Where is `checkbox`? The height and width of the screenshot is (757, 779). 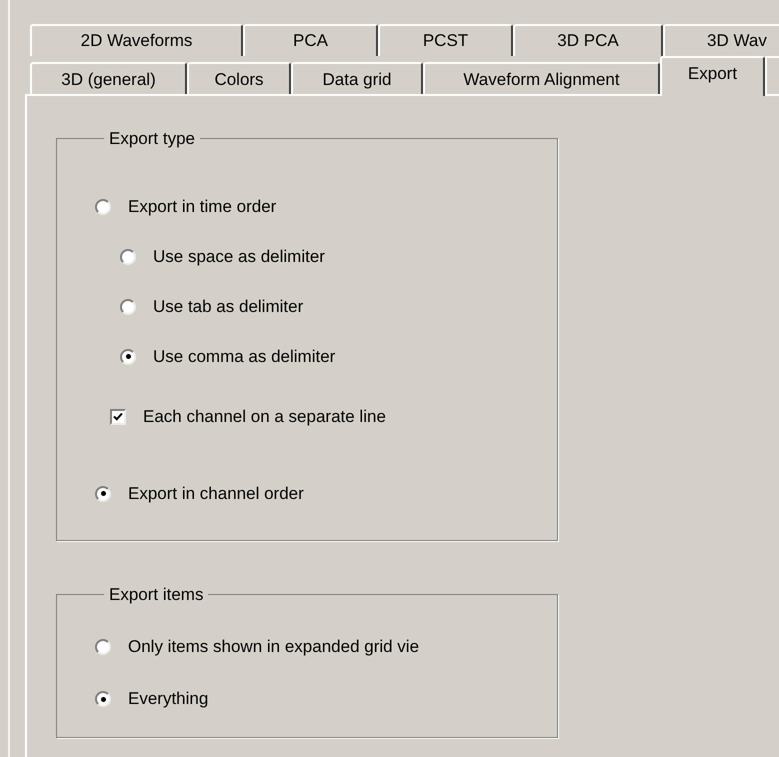
checkbox is located at coordinates (118, 416).